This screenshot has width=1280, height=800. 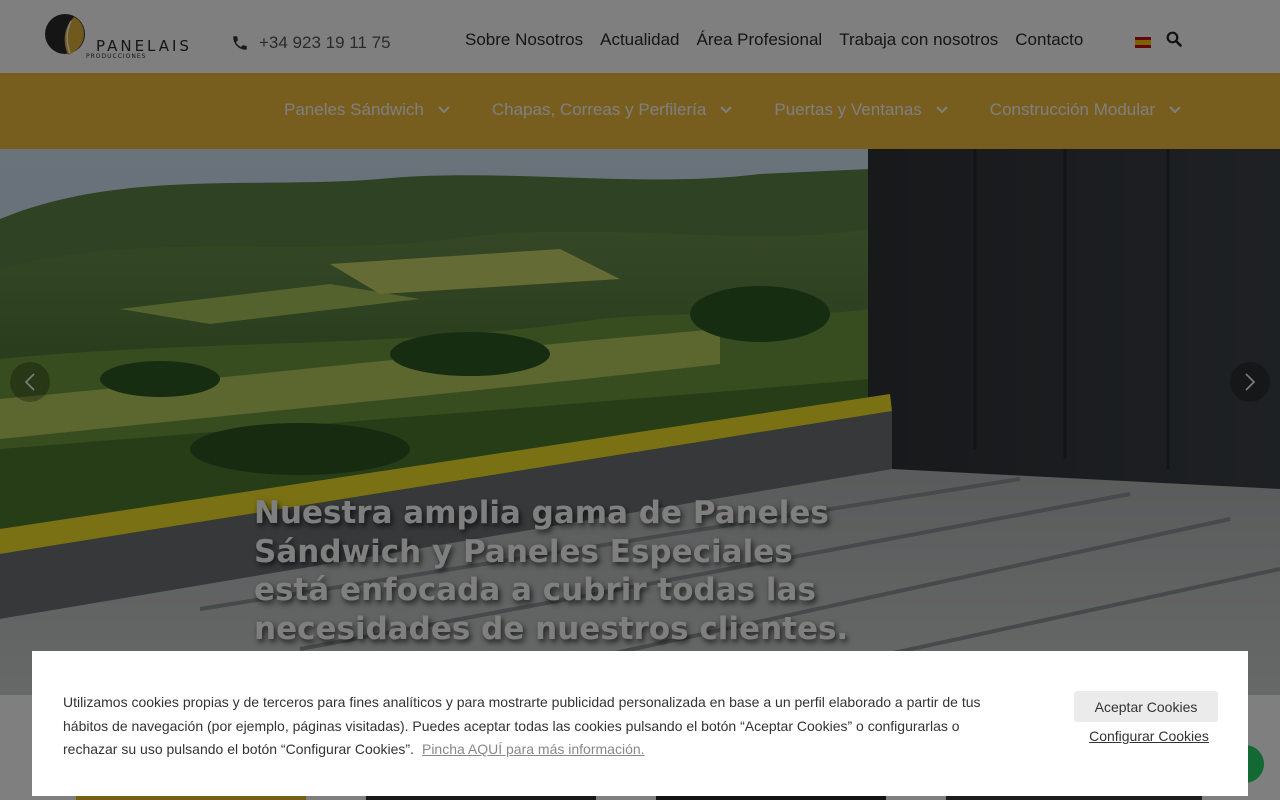 What do you see at coordinates (533, 749) in the screenshot?
I see `cookie-info-link: Pincha AQUÍ para más información.` at bounding box center [533, 749].